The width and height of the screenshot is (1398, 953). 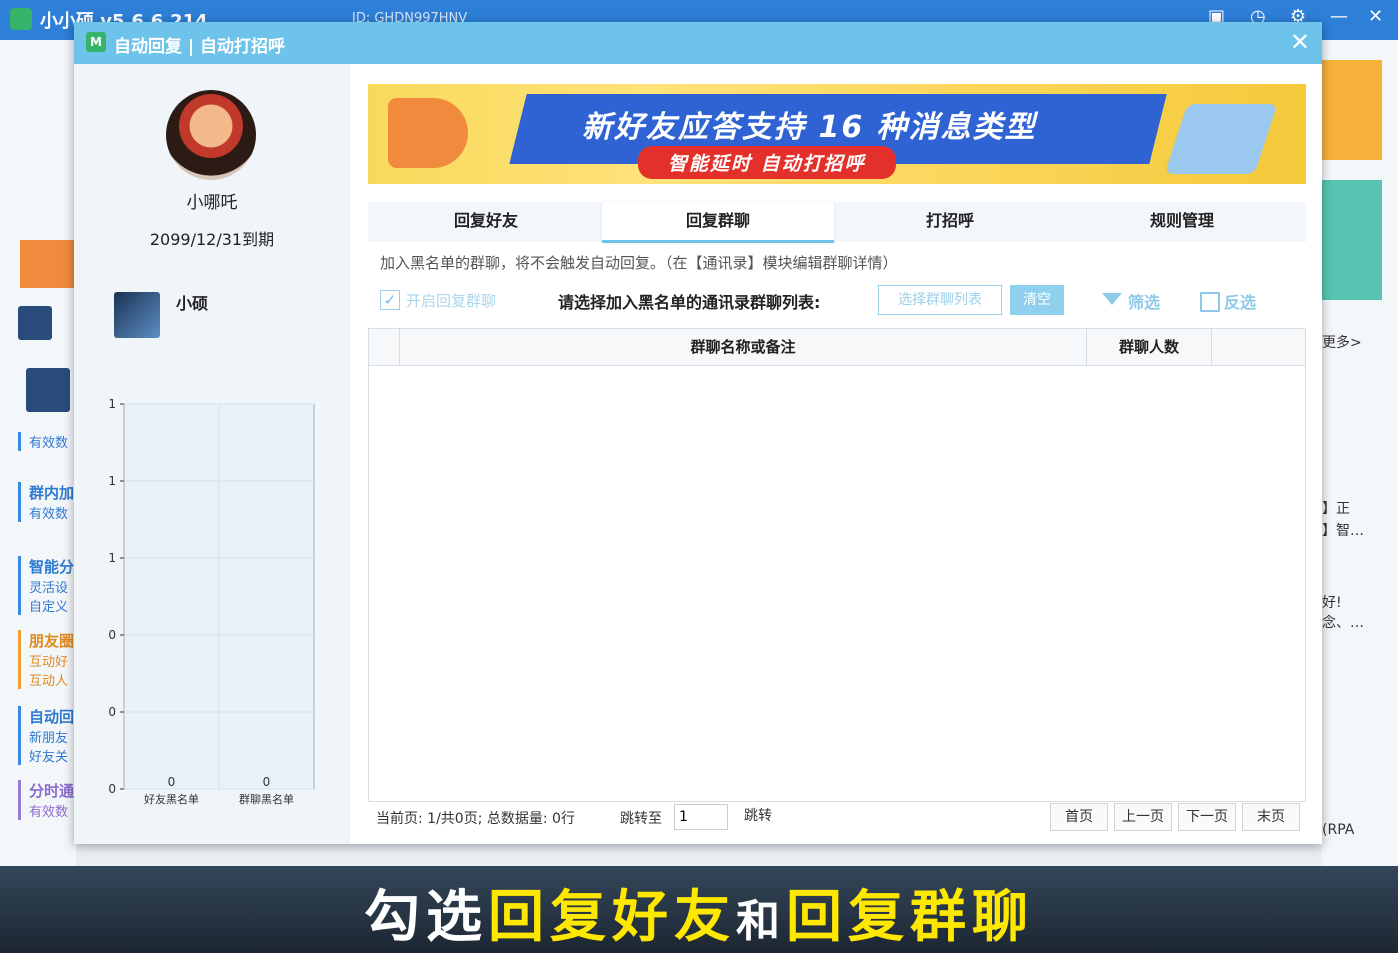 I want to click on select-group-list-button: 选择群聊列表, so click(x=940, y=300).